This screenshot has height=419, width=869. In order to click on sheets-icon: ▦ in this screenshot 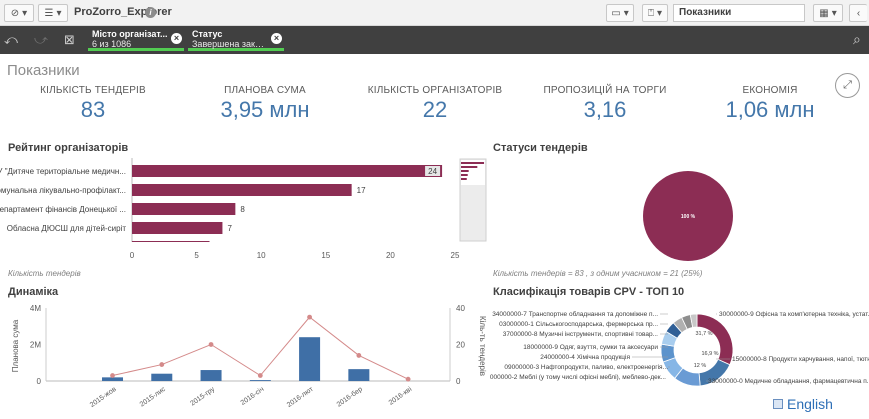, I will do `click(824, 13)`.